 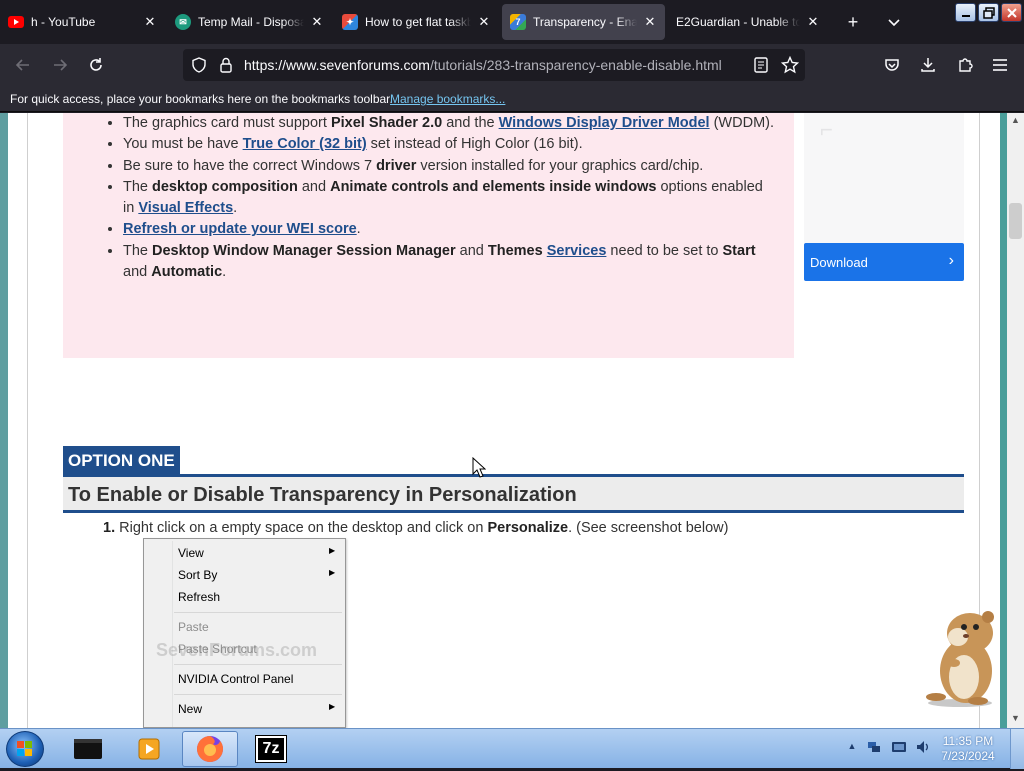 I want to click on chevron-down-icon, so click(x=894, y=23).